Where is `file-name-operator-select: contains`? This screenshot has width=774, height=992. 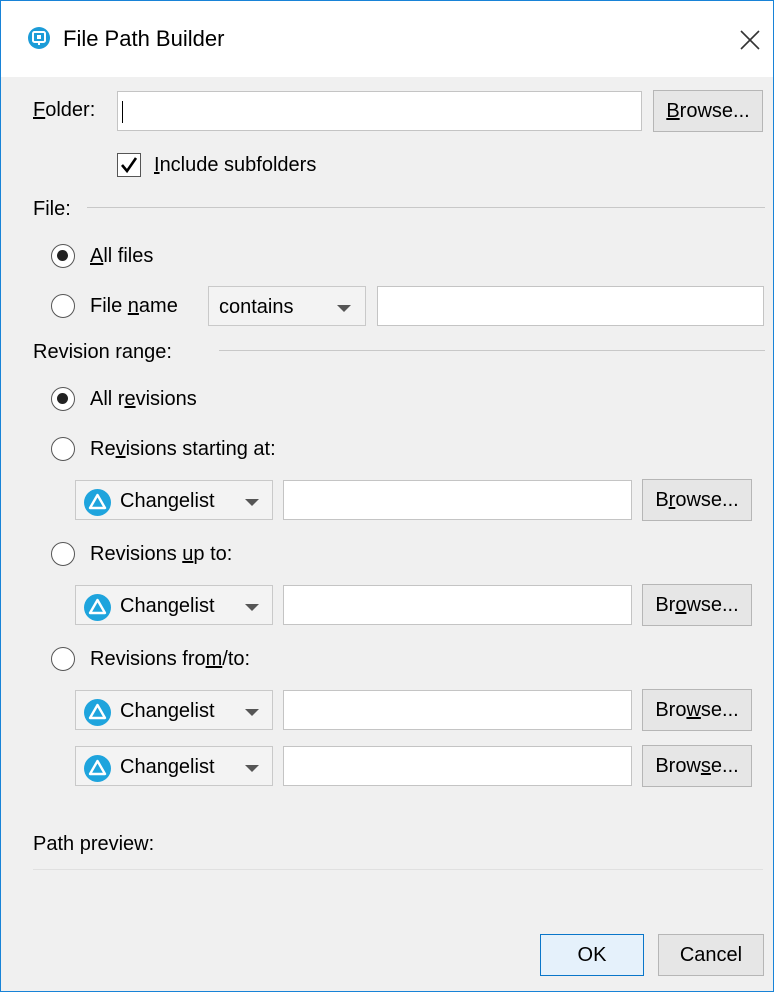
file-name-operator-select: contains is located at coordinates (287, 306).